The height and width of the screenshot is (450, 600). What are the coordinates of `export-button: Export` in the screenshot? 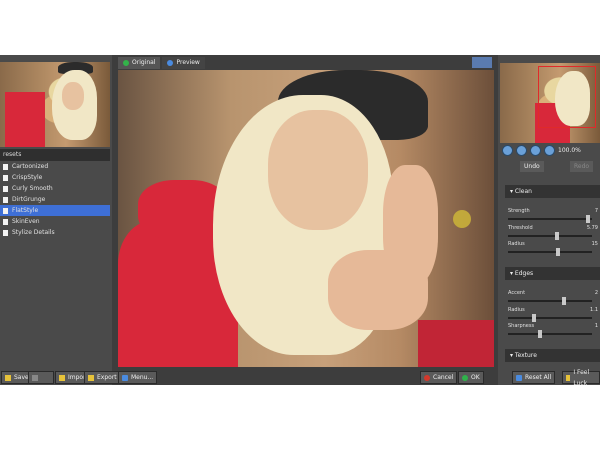 It's located at (102, 377).